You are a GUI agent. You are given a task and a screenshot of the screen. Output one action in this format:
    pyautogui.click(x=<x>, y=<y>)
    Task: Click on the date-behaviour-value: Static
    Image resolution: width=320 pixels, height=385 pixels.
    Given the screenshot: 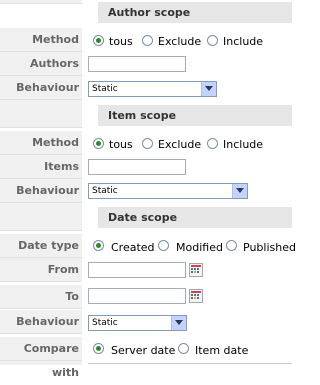 What is the action you would take?
    pyautogui.click(x=105, y=323)
    